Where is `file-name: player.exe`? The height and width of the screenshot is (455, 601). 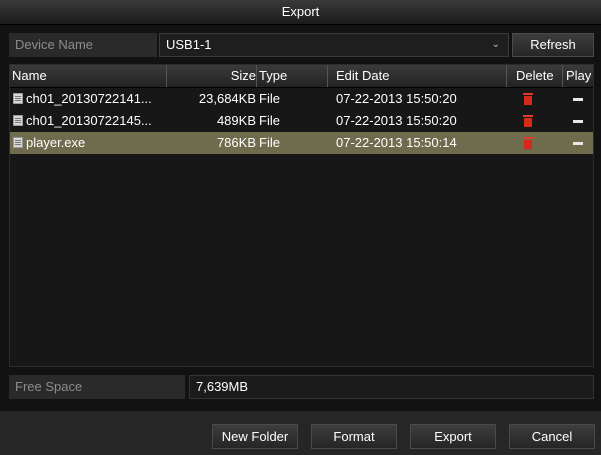
file-name: player.exe is located at coordinates (56, 142).